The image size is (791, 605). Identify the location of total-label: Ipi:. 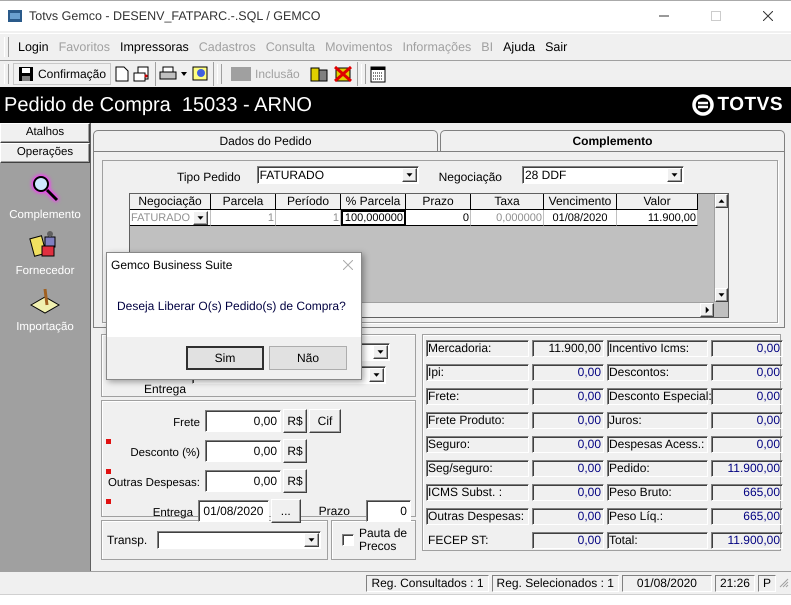
(477, 372).